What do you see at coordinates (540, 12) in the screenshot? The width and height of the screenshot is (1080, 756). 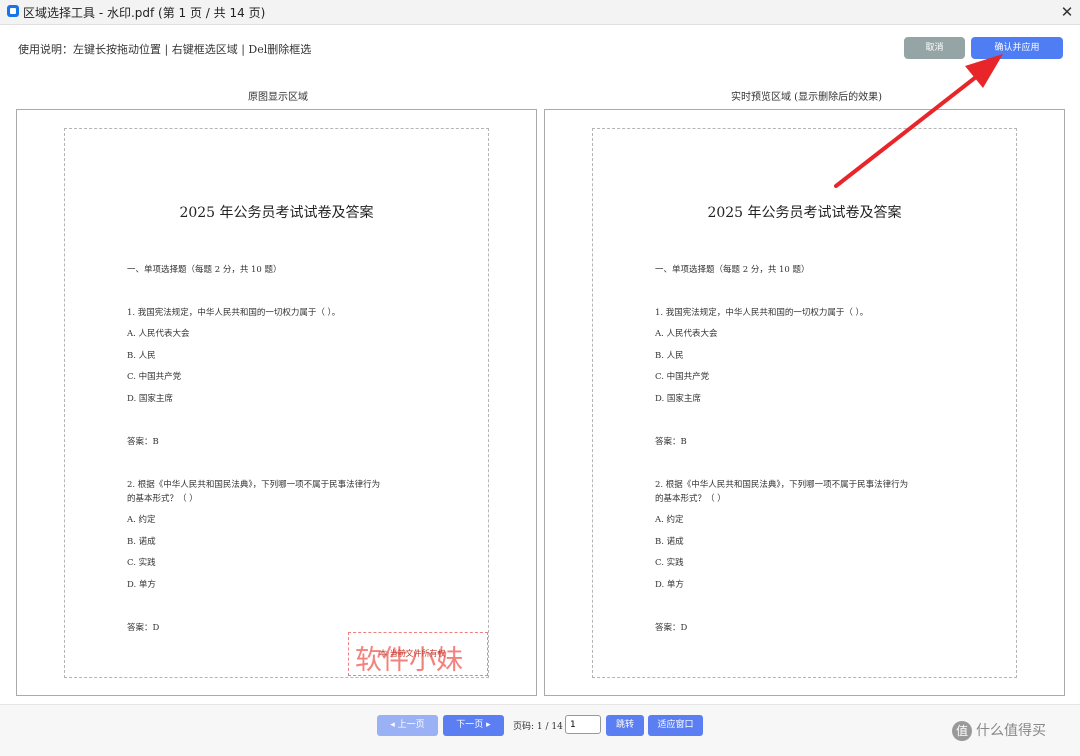 I see `title-bar: 区域选择工具 - 水印.pdf (第 1 页 / 共 14 页) ✕` at bounding box center [540, 12].